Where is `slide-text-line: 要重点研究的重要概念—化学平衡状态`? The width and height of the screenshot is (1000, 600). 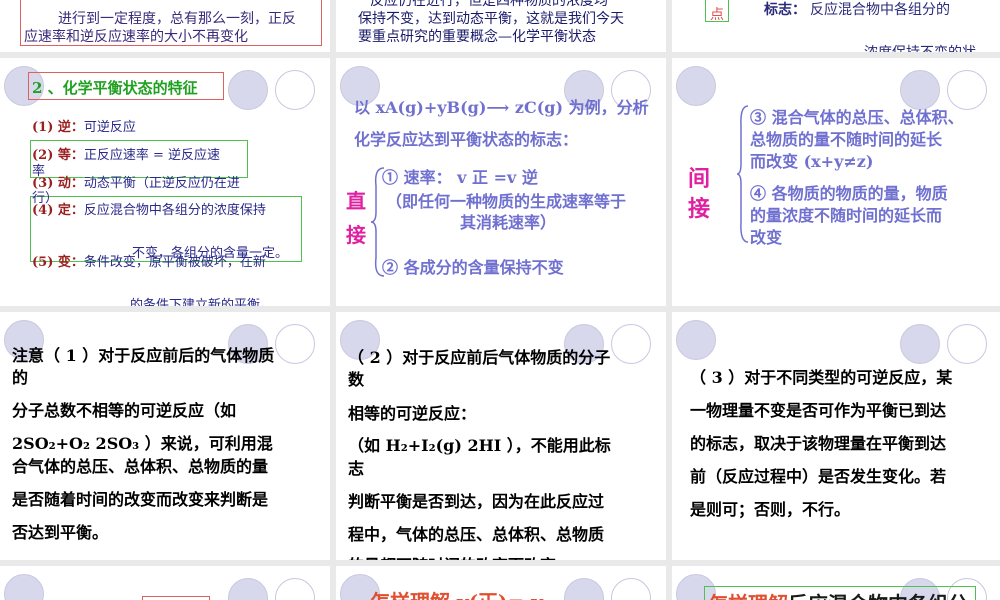 slide-text-line: 要重点研究的重要概念—化学平衡状态 is located at coordinates (477, 37).